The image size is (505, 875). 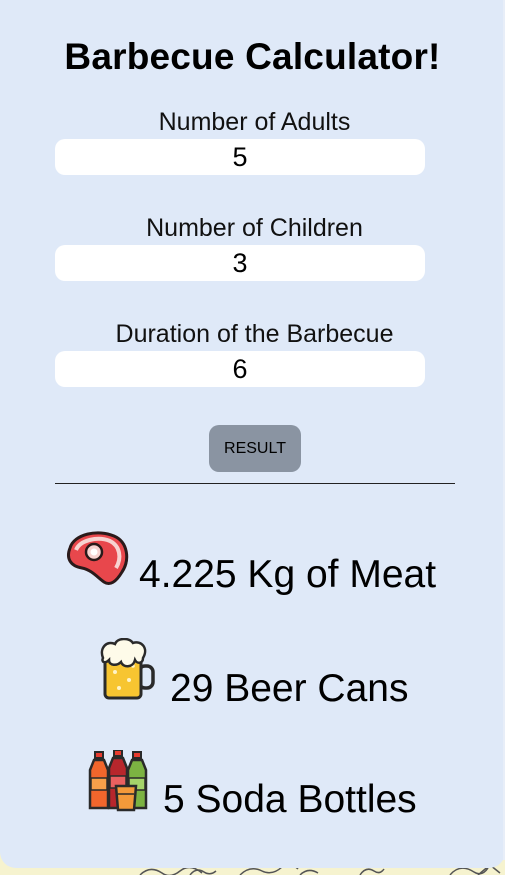 I want to click on adults-input, so click(x=240, y=157).